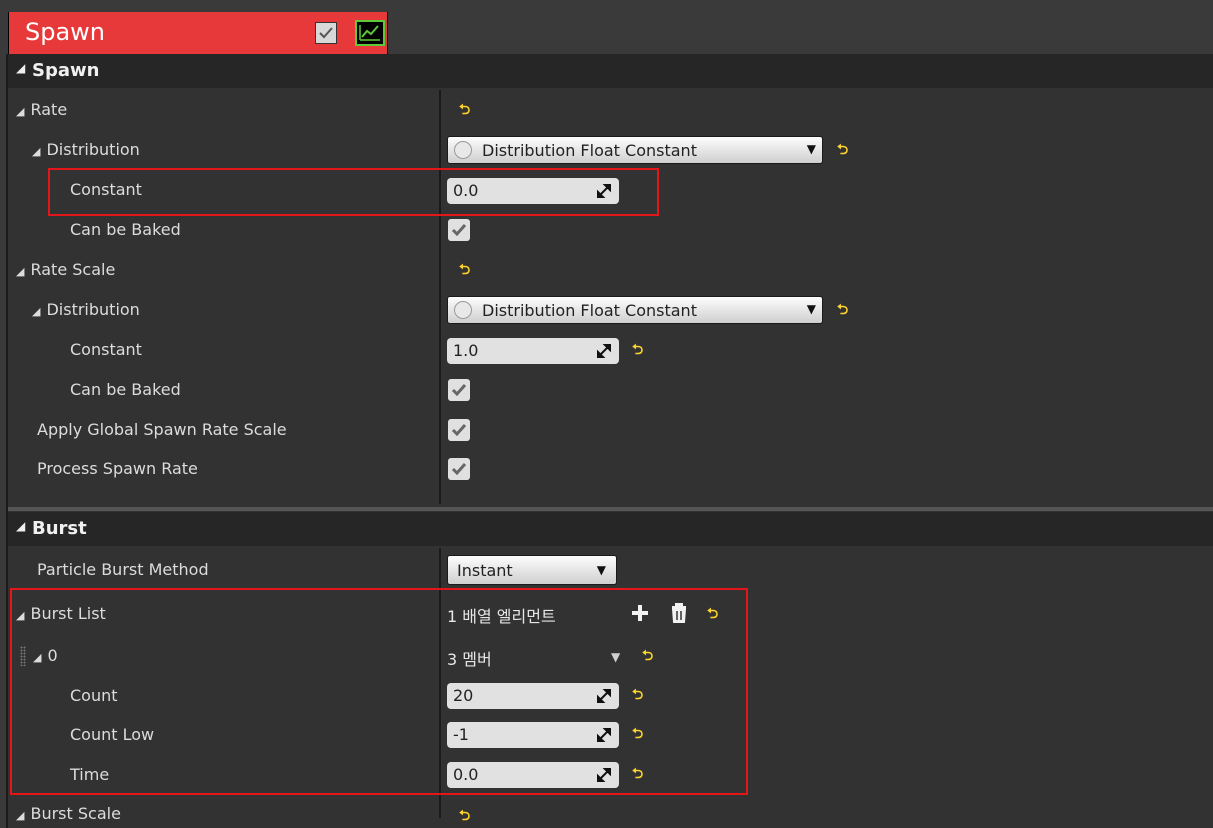 Image resolution: width=1213 pixels, height=828 pixels. What do you see at coordinates (532, 570) in the screenshot?
I see `burst-method-dropdown: Instant ▼` at bounding box center [532, 570].